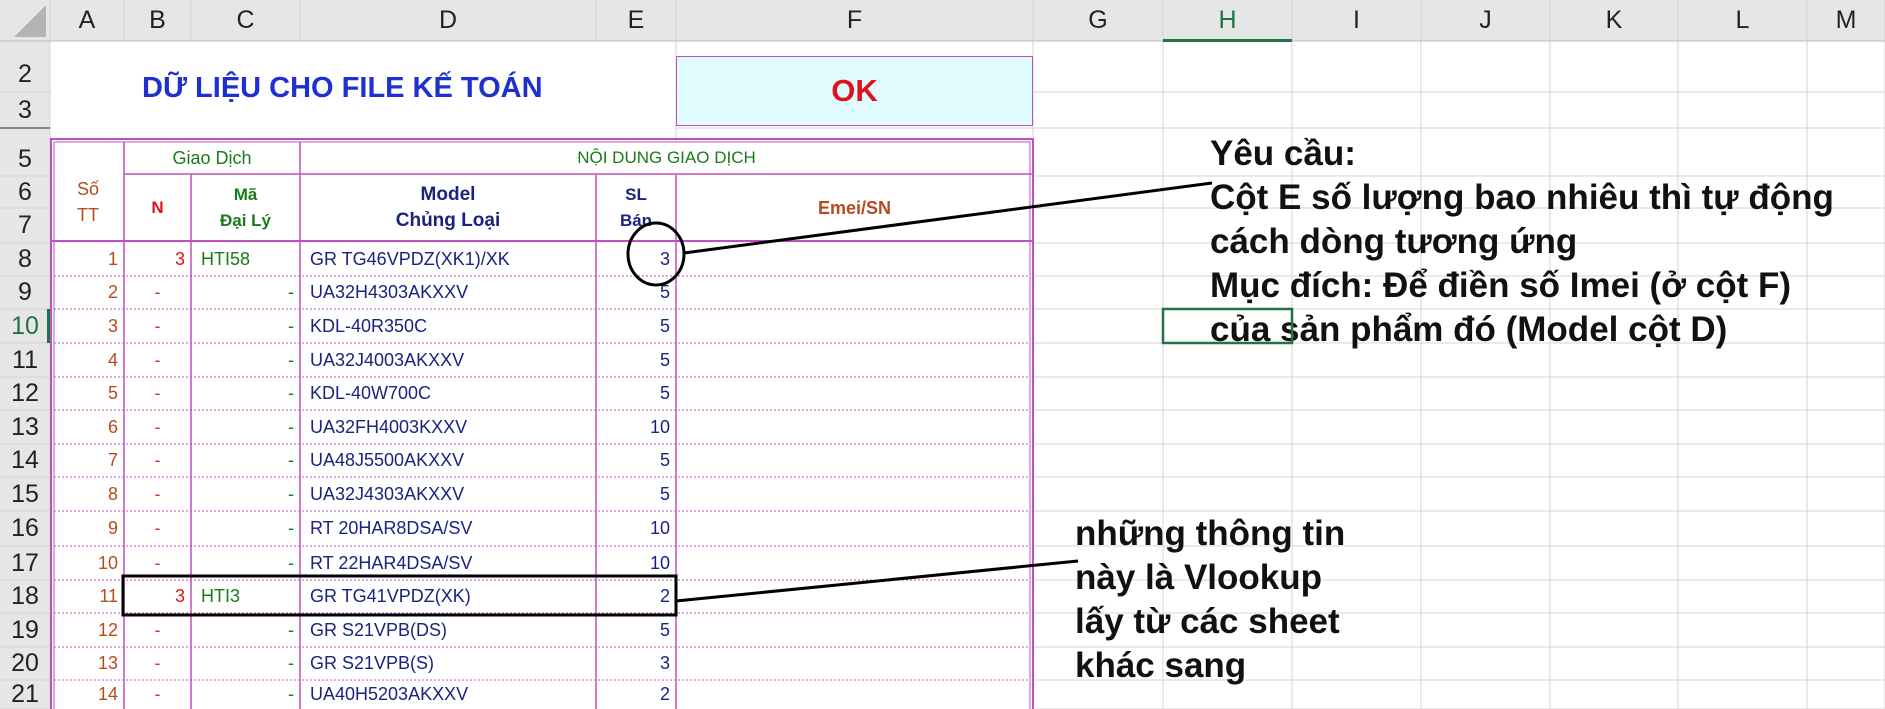 This screenshot has width=1885, height=709. What do you see at coordinates (399, 595) in the screenshot?
I see `row-11-highlight-box` at bounding box center [399, 595].